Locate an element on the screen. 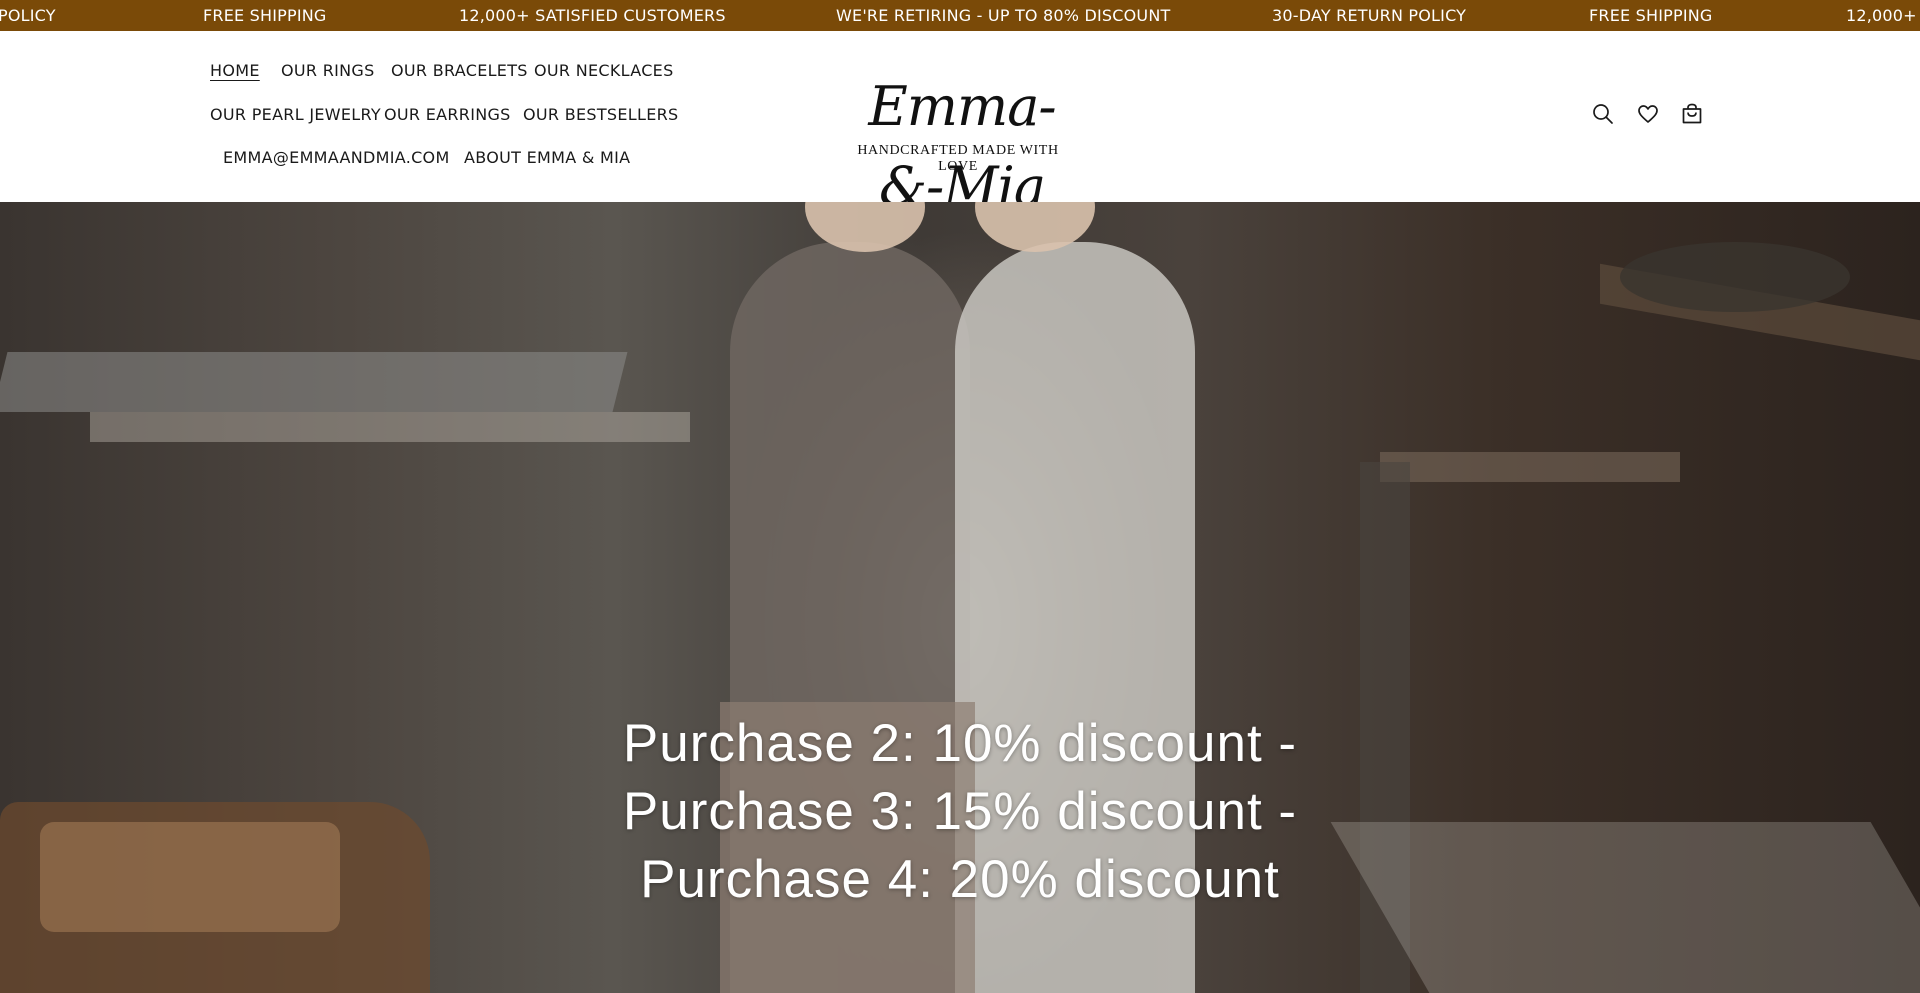 The image size is (1920, 993). nav-rings: OUR RINGS is located at coordinates (328, 70).